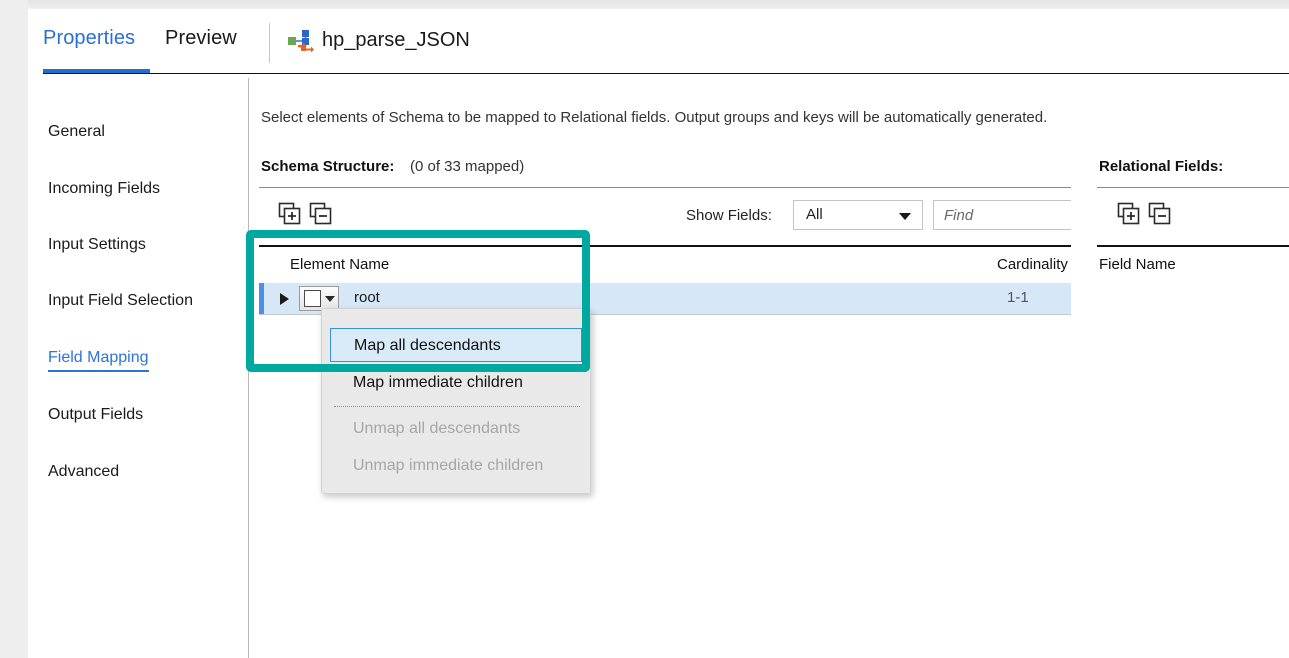  I want to click on relational-fields-panel: Relational Fields: Field Name, so click(1180, 368).